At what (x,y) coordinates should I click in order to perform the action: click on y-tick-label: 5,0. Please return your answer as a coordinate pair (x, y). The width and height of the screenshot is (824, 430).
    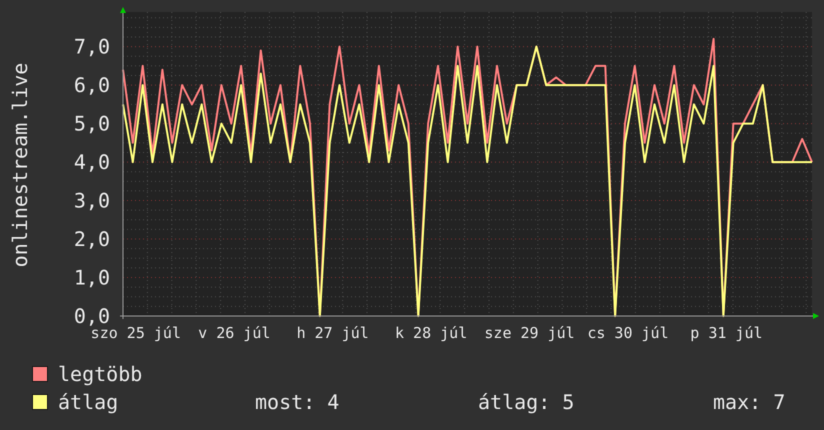
    Looking at the image, I should click on (92, 124).